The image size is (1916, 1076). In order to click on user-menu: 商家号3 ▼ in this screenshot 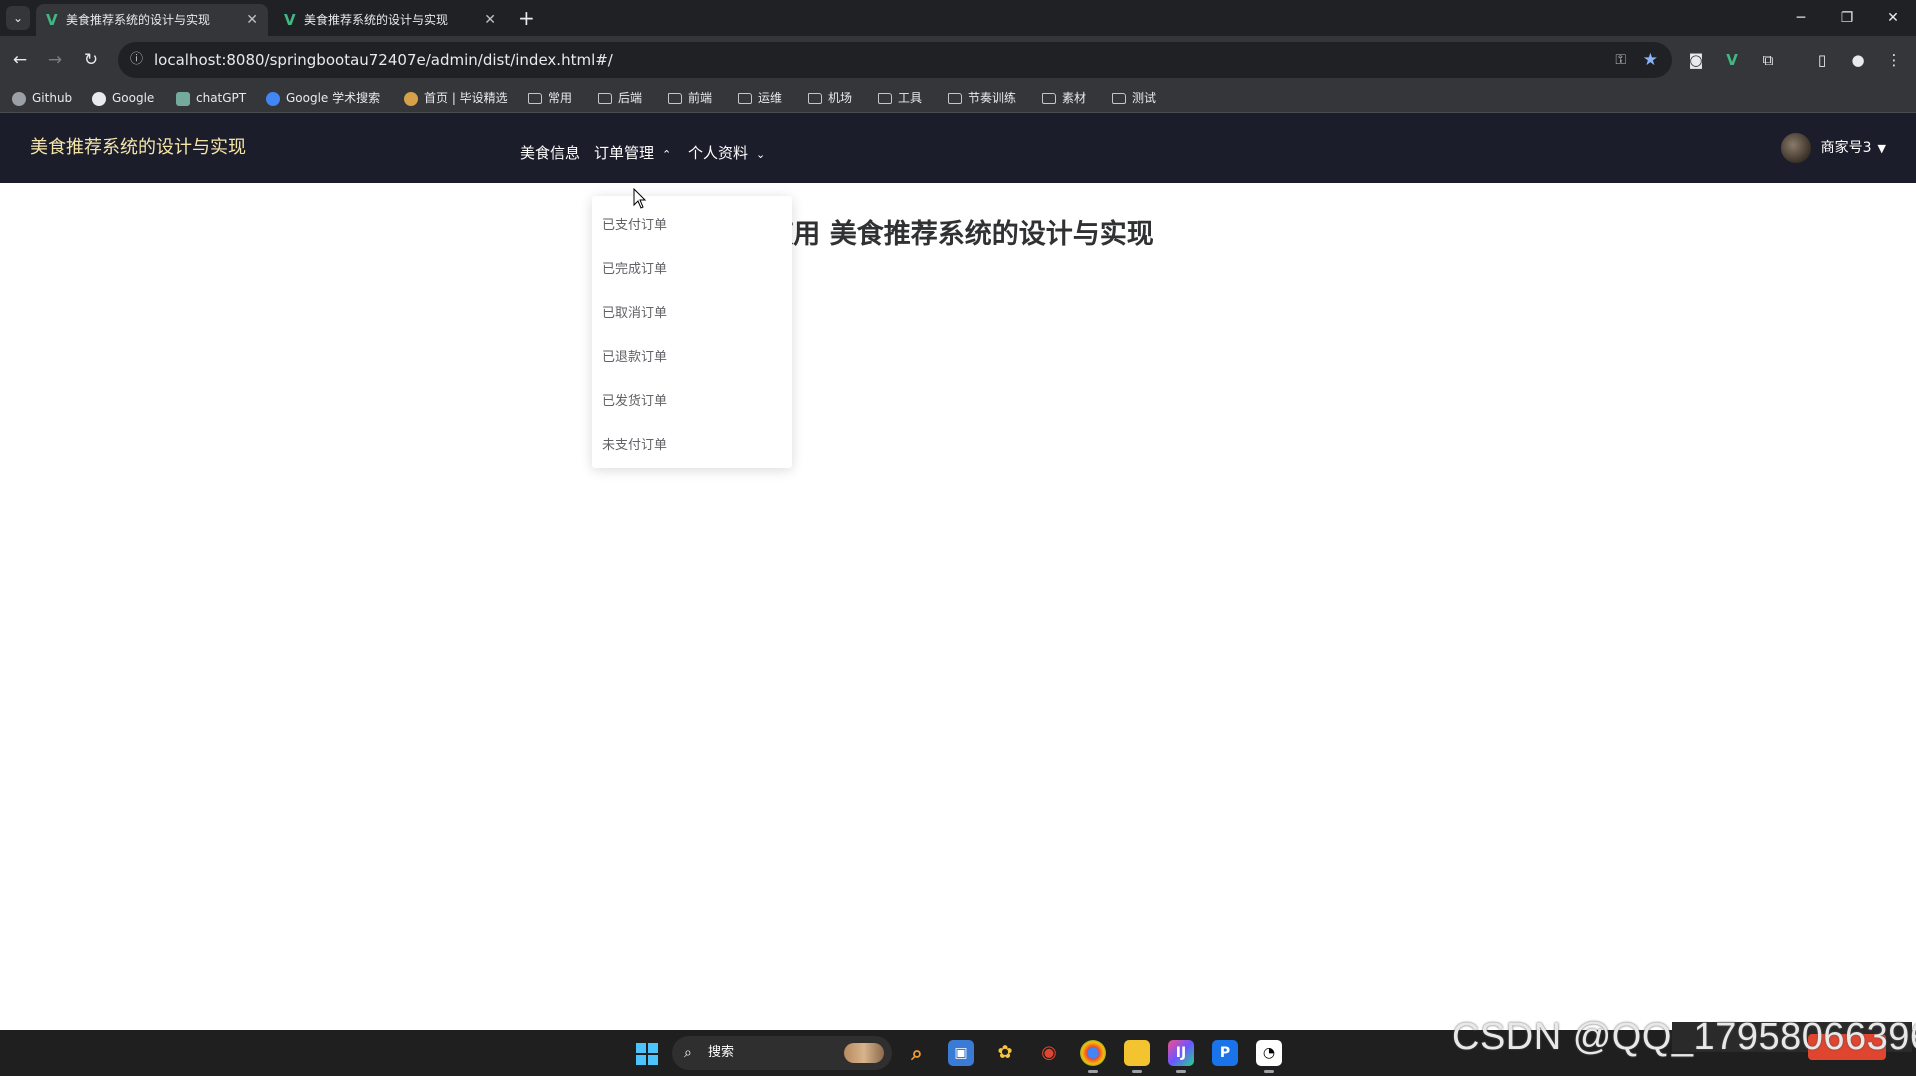, I will do `click(1833, 148)`.